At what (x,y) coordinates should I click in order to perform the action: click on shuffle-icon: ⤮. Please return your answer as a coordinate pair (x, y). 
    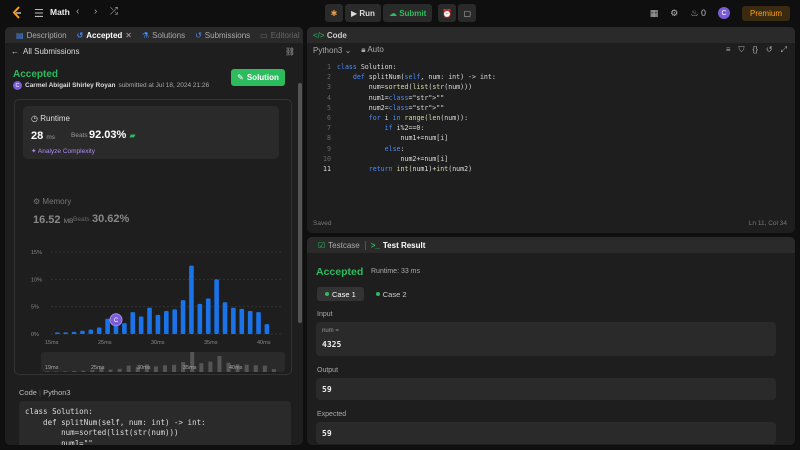
    Looking at the image, I should click on (114, 11).